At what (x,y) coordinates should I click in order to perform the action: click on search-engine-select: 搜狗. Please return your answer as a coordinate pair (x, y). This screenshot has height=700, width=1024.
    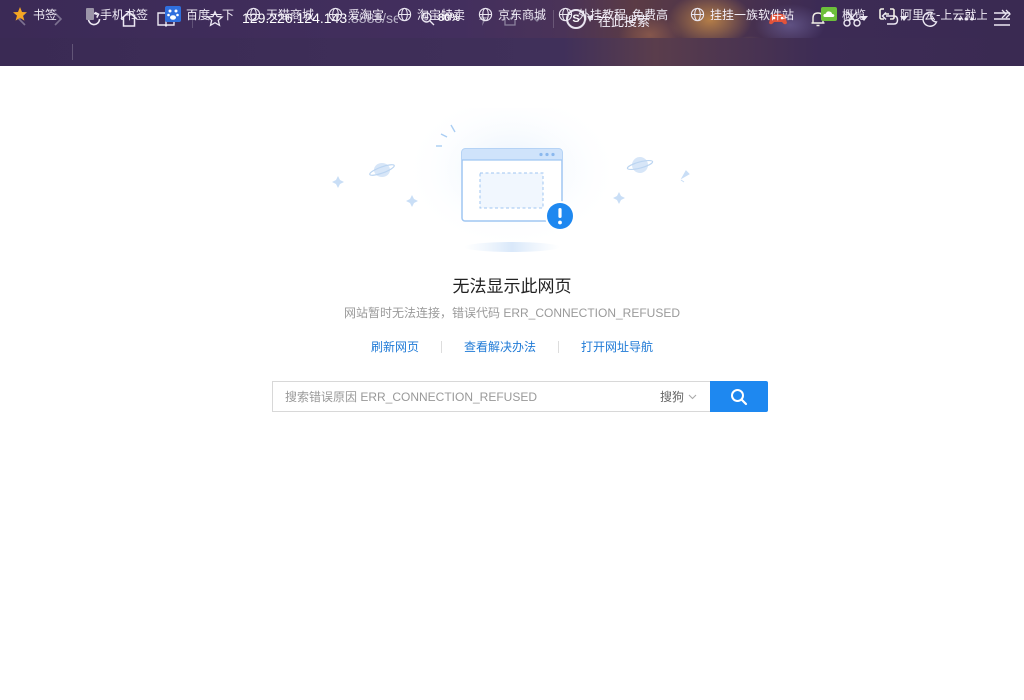
    Looking at the image, I should click on (678, 396).